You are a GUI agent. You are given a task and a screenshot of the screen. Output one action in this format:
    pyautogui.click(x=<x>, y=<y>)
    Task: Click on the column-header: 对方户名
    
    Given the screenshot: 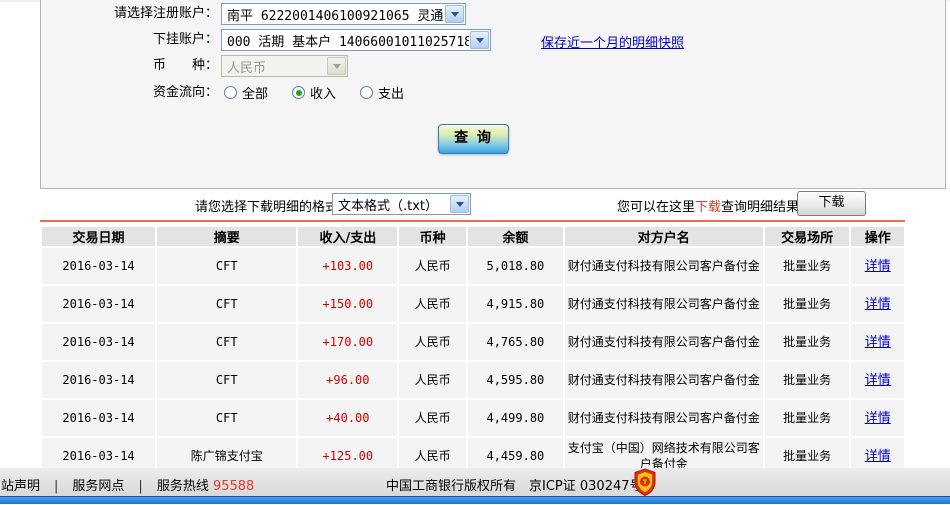 What is the action you would take?
    pyautogui.click(x=663, y=236)
    